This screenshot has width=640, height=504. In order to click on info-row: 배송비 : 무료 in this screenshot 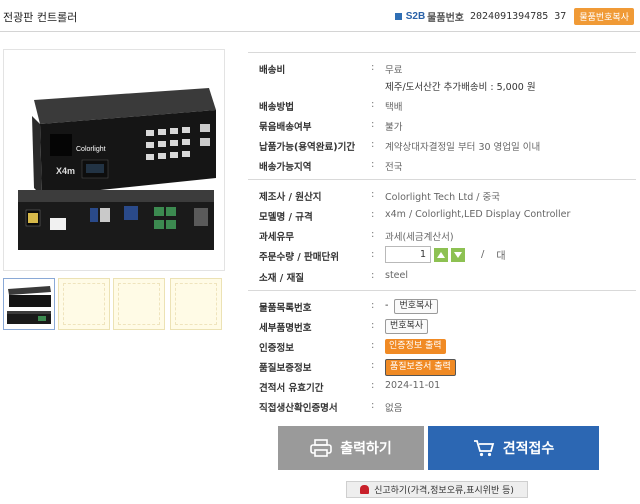, I will do `click(331, 69)`.